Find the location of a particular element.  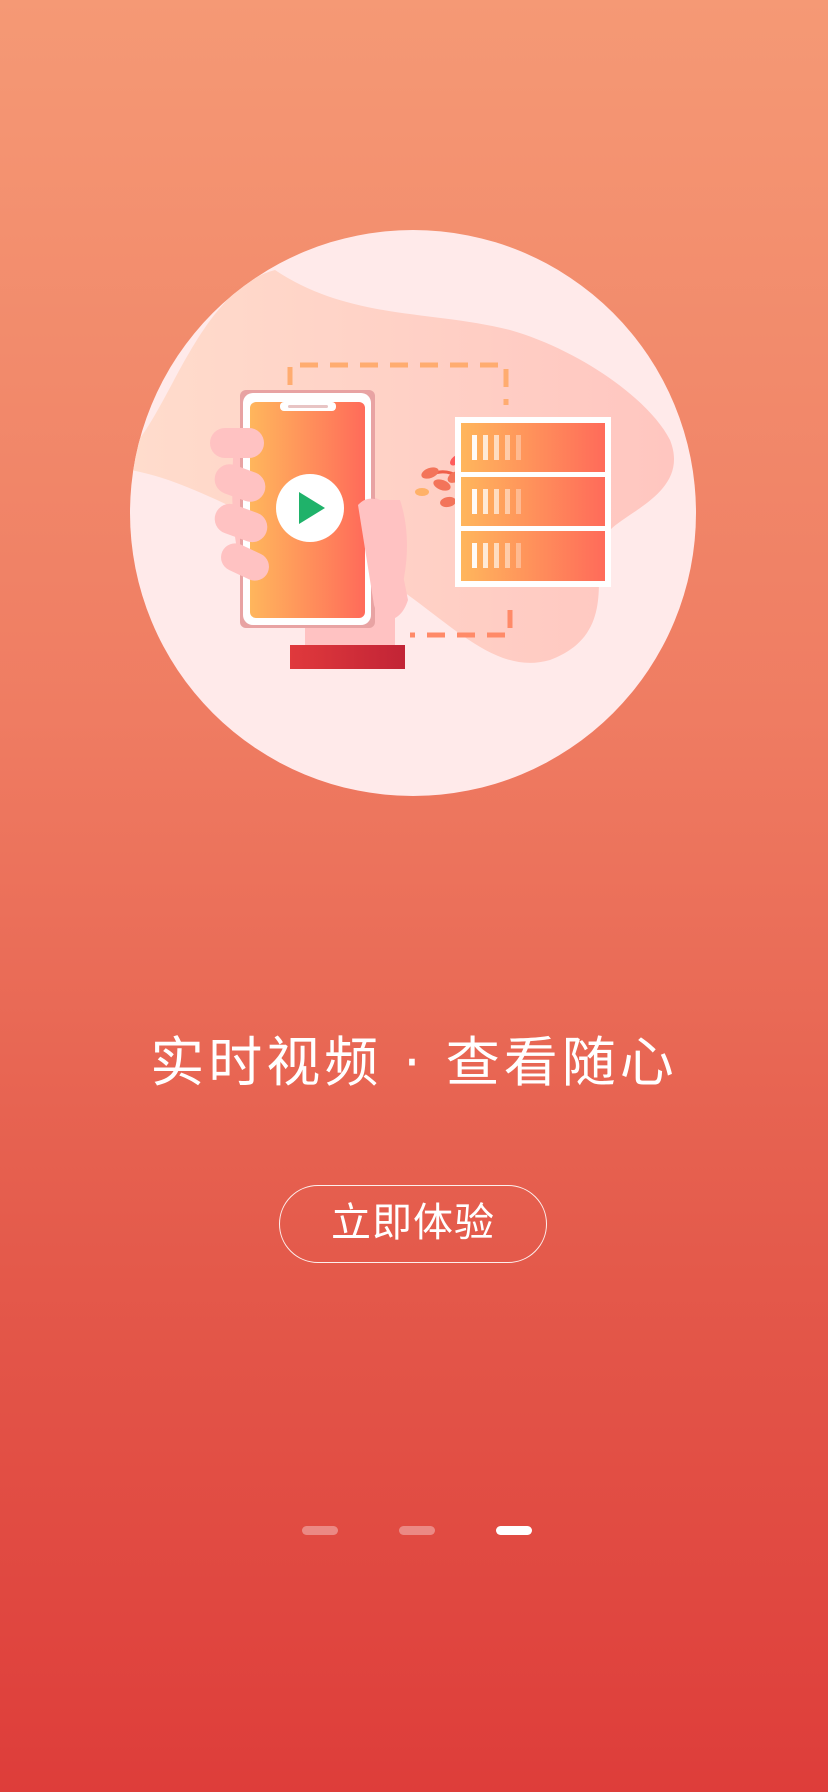

page-indicator is located at coordinates (414, 1532).